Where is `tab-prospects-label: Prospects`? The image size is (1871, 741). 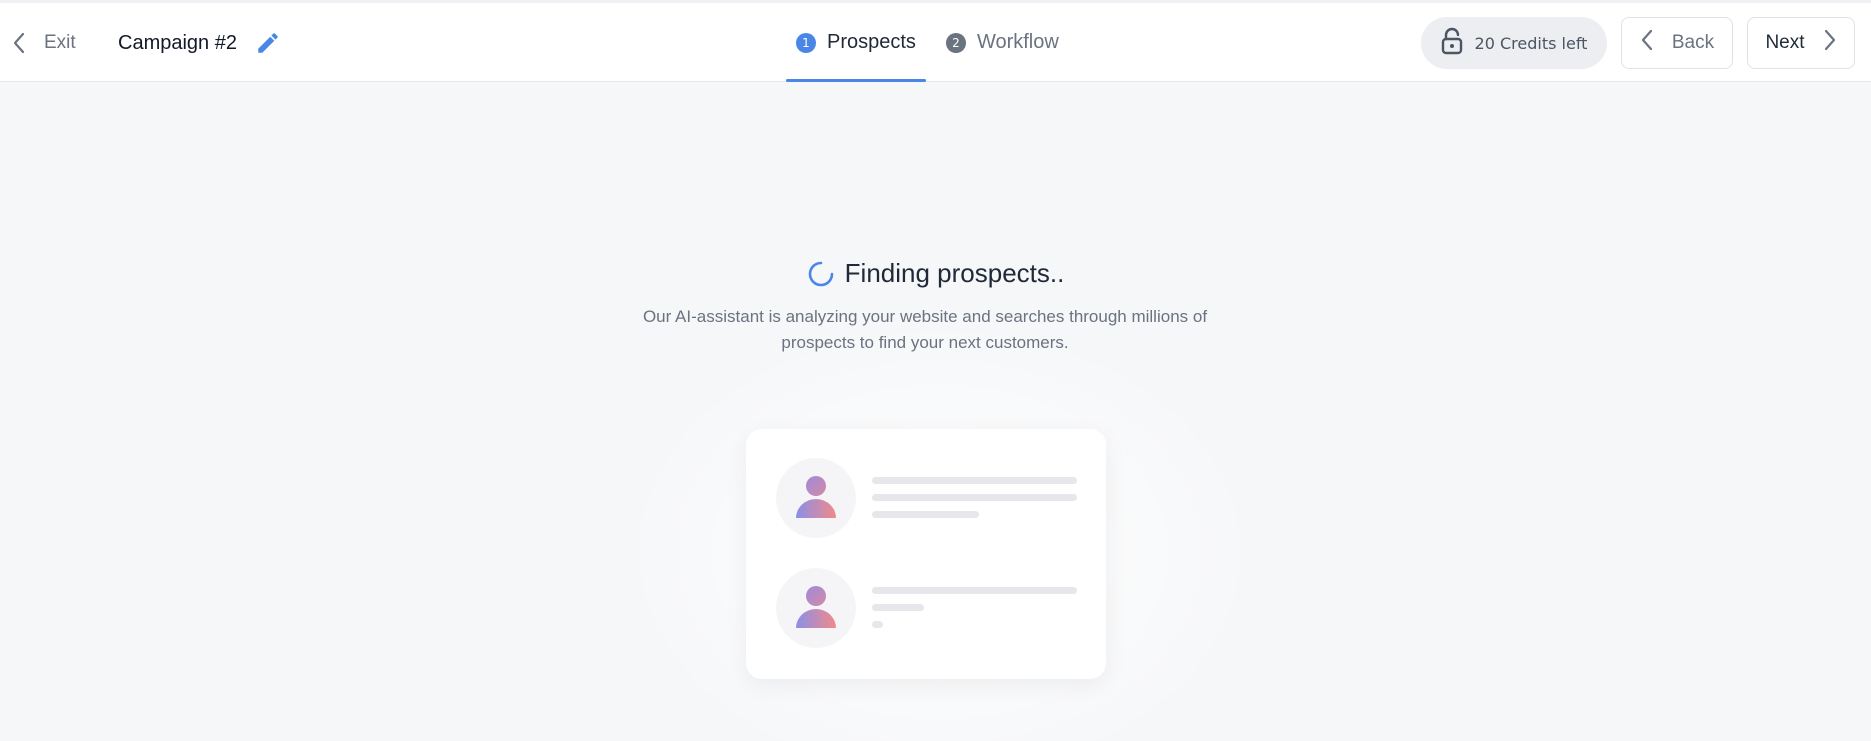
tab-prospects-label: Prospects is located at coordinates (871, 42).